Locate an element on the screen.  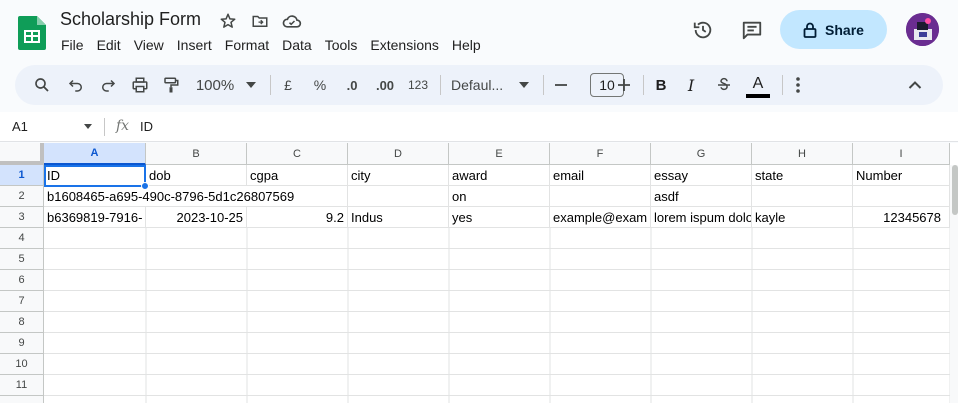
undo-icon is located at coordinates (76, 85).